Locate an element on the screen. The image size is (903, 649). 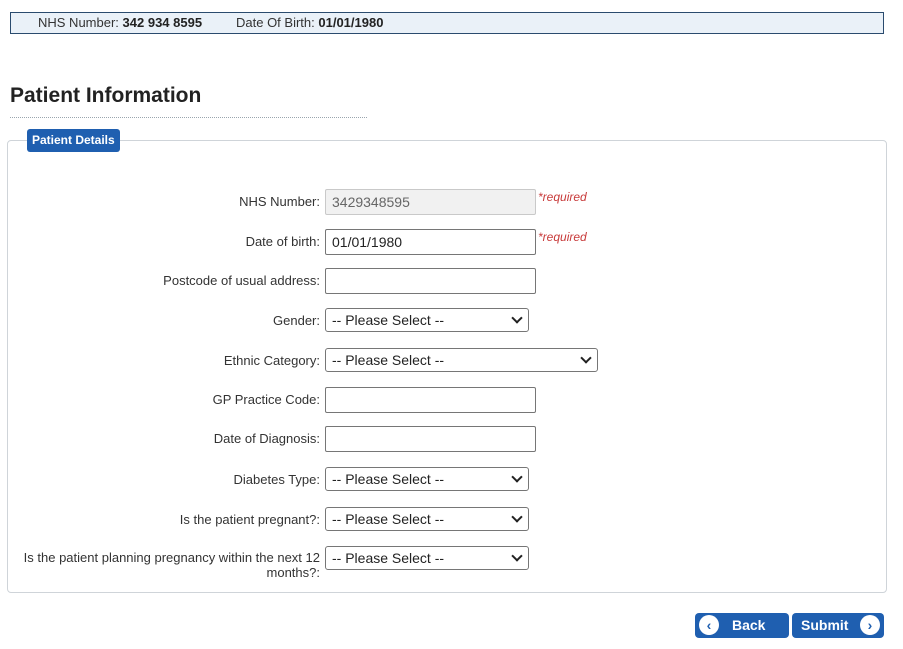
banner-nhs: NHS Number: 342 934 8595 is located at coordinates (120, 23).